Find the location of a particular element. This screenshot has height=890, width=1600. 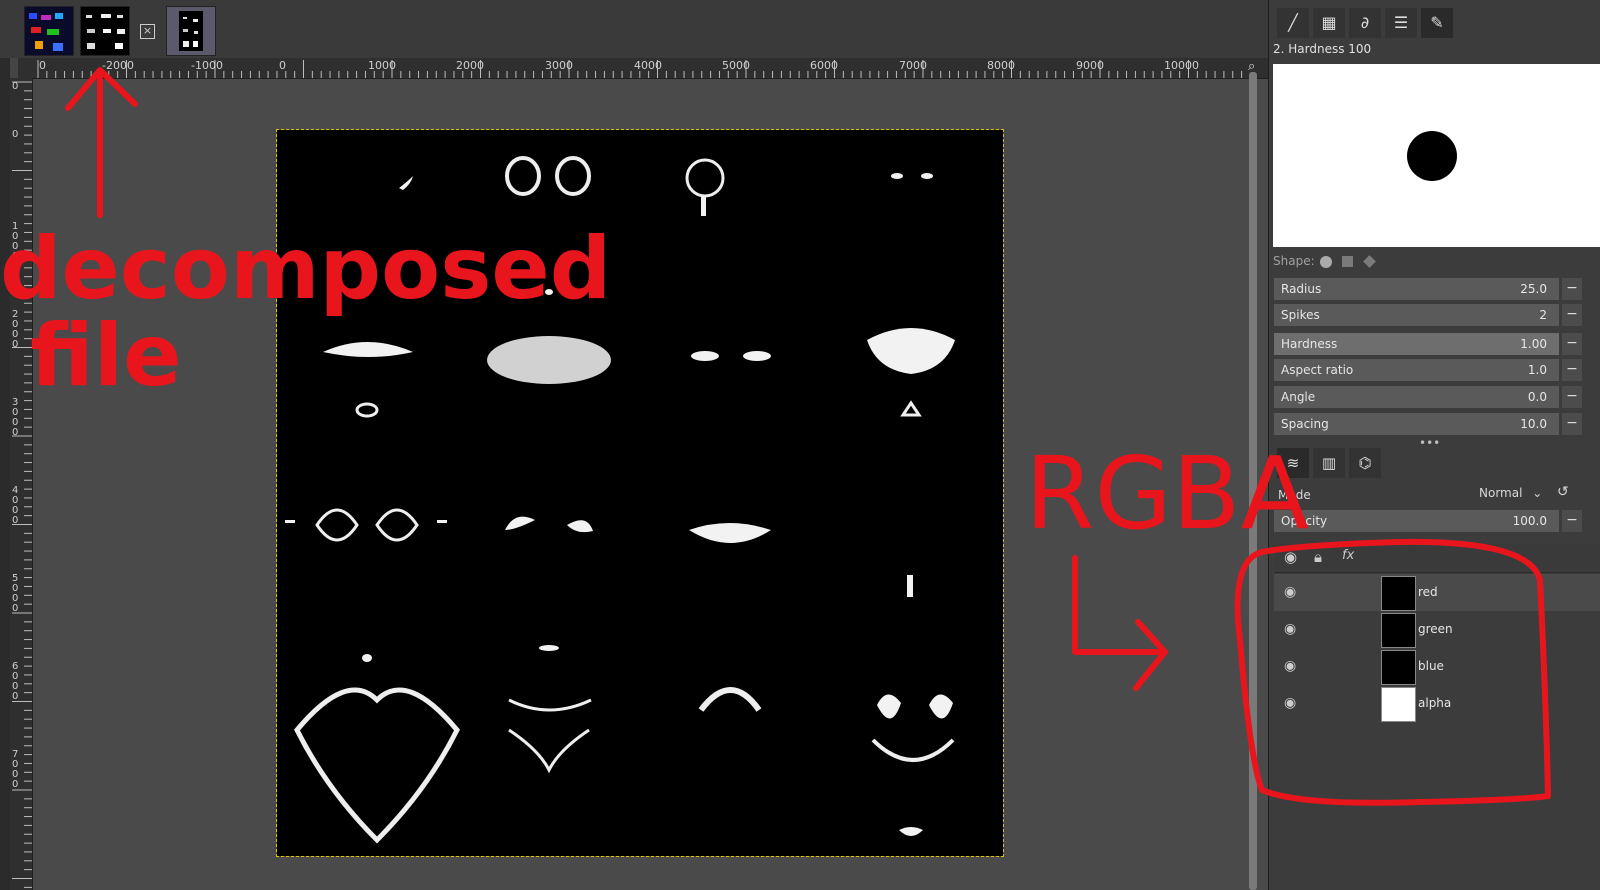

aspect-ratio-slider: Aspect ratio 1.0 is located at coordinates (1416, 370).